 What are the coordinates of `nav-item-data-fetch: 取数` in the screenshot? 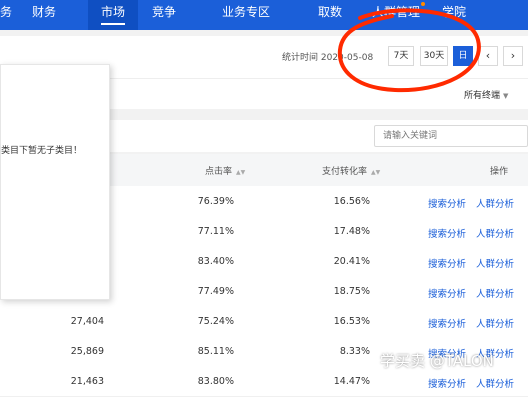 It's located at (330, 15).